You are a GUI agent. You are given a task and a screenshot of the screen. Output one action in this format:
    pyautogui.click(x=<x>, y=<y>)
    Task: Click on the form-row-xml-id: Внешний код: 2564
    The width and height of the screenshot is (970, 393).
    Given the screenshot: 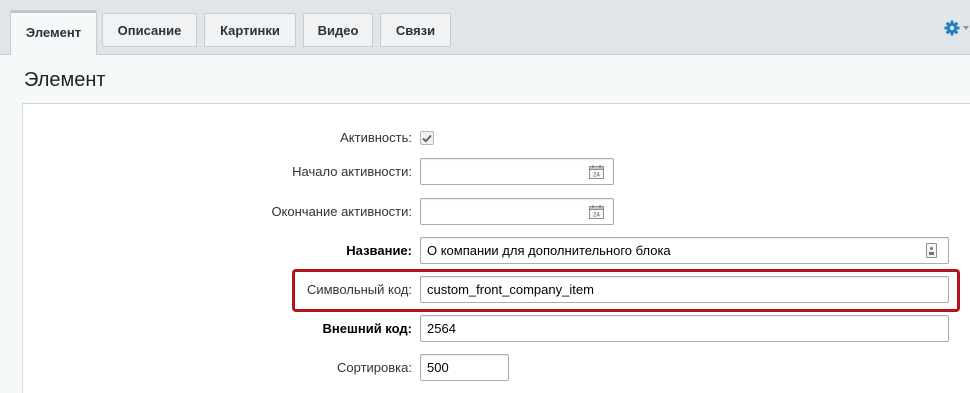 What is the action you would take?
    pyautogui.click(x=496, y=328)
    